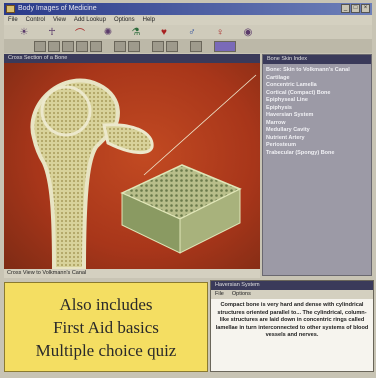 The image size is (376, 378). I want to click on promo-line-1: Also includes, so click(106, 304).